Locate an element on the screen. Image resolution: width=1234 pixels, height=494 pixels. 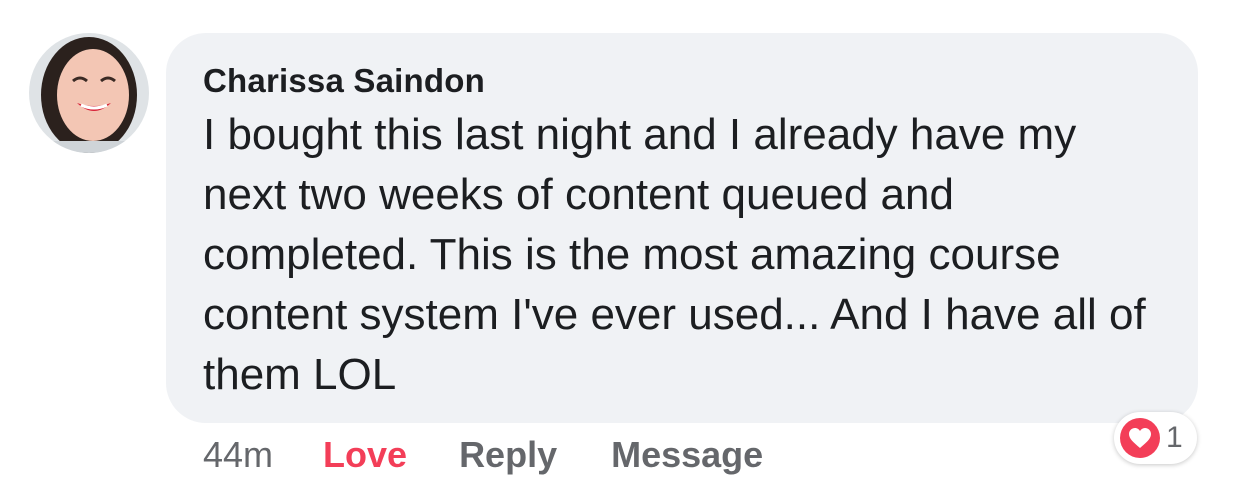
author-name: Charissa Saindon is located at coordinates (685, 81).